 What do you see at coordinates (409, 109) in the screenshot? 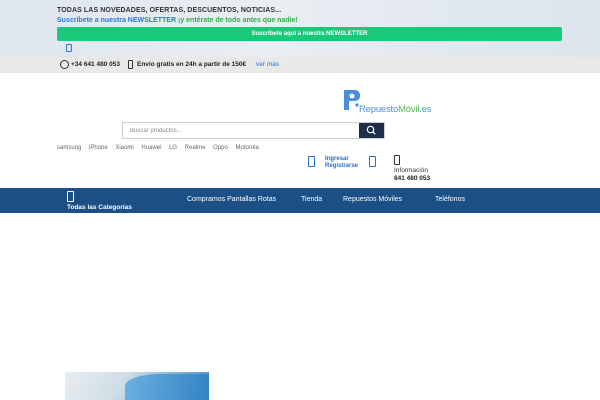
I see `logo-text-movil: Móvil` at bounding box center [409, 109].